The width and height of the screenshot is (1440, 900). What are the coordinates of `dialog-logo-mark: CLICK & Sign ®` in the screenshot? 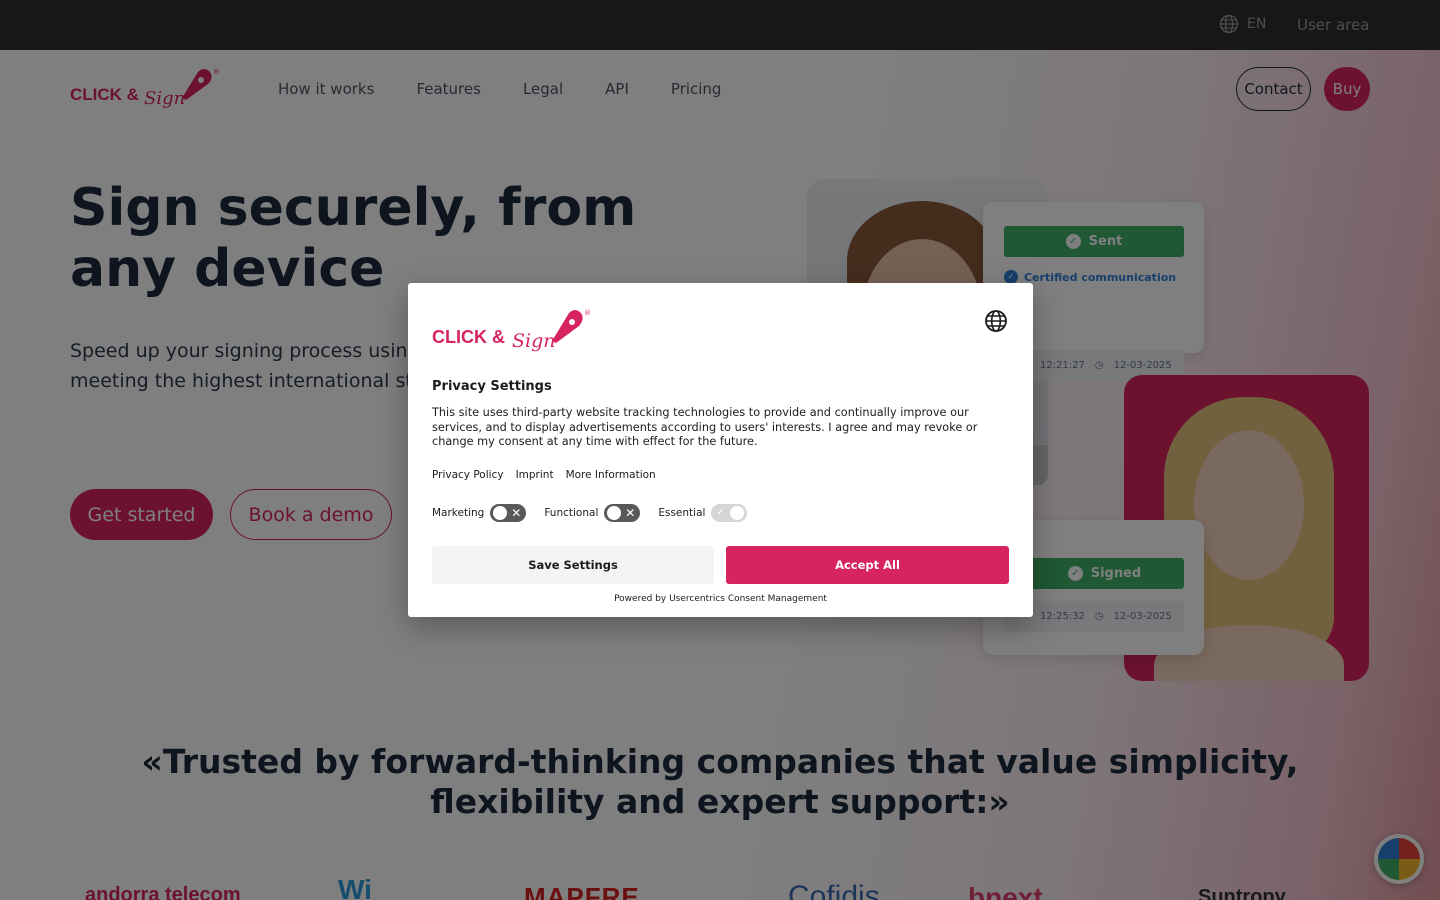 It's located at (511, 330).